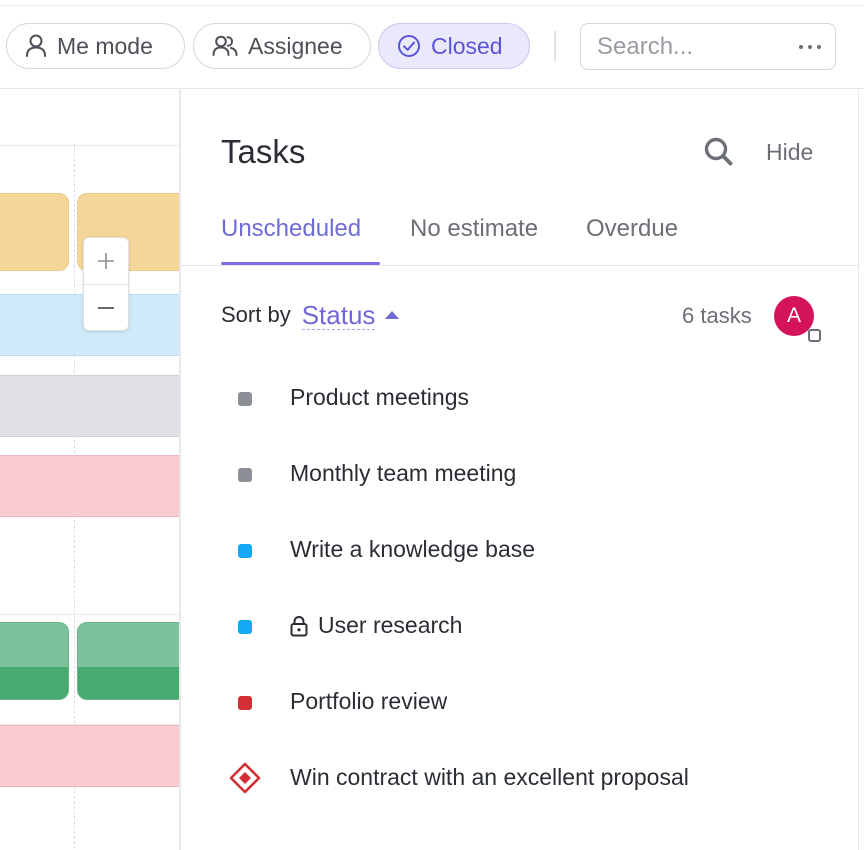 This screenshot has width=864, height=850. I want to click on task-count: 6 tasks, so click(717, 315).